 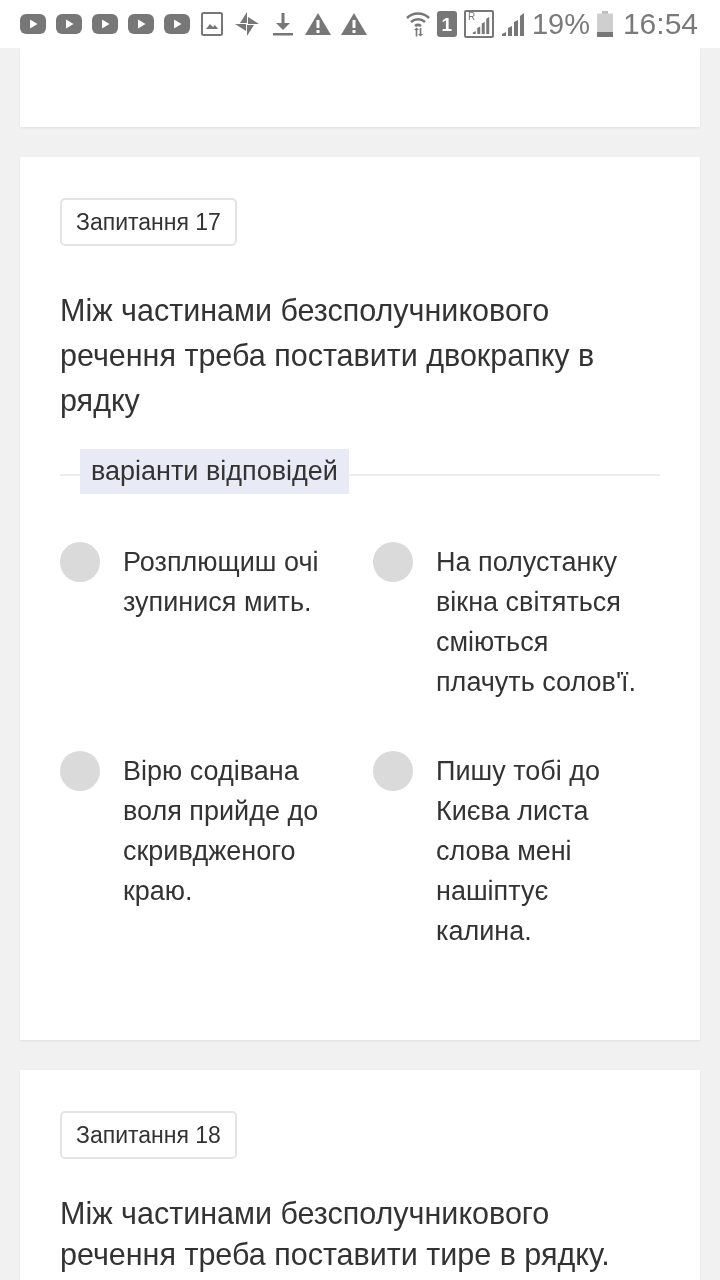 What do you see at coordinates (221, 831) in the screenshot?
I see `option-text: Вірю содівана воля прийде до скривдженого краю.` at bounding box center [221, 831].